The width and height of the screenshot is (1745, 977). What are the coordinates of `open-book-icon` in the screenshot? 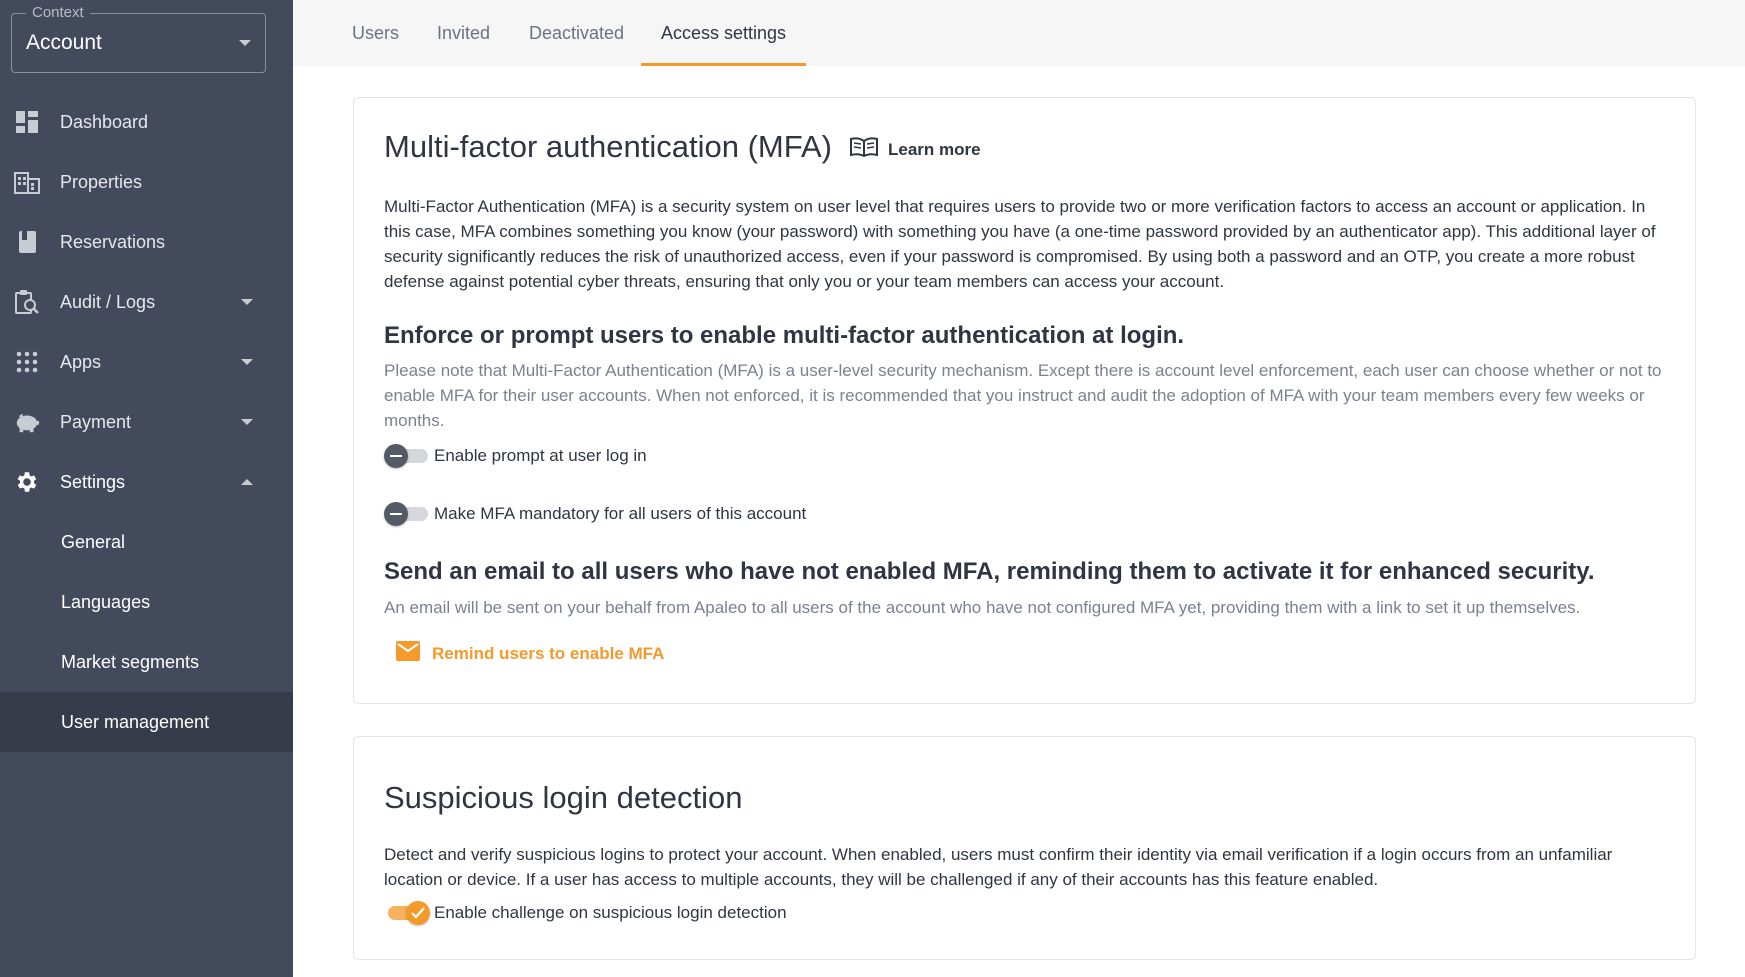 It's located at (864, 149).